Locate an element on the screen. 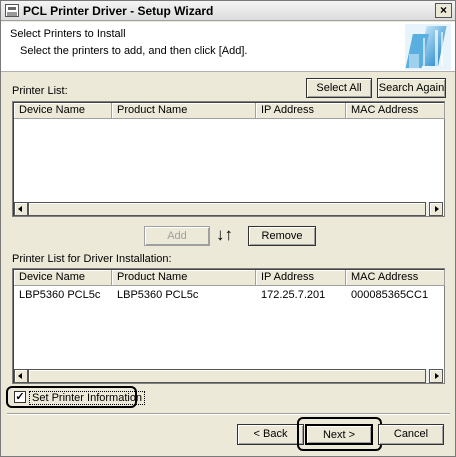  search-again-button: Search Again is located at coordinates (411, 88).